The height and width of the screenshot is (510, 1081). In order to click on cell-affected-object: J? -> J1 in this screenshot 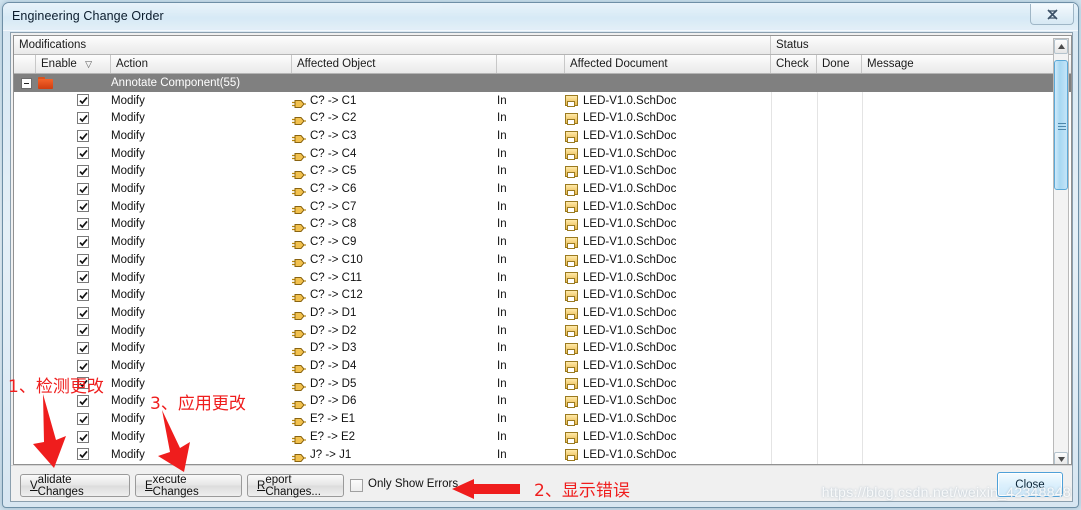, I will do `click(331, 454)`.